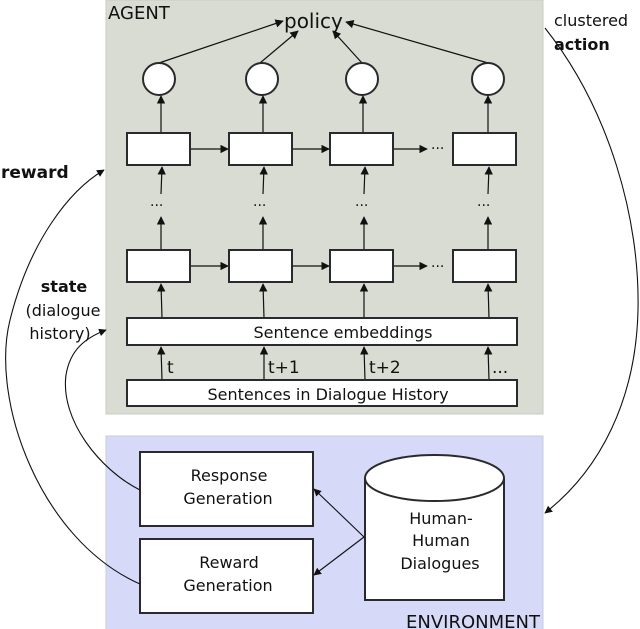 This screenshot has width=640, height=629. What do you see at coordinates (229, 562) in the screenshot?
I see `reward-generation-label: Reward` at bounding box center [229, 562].